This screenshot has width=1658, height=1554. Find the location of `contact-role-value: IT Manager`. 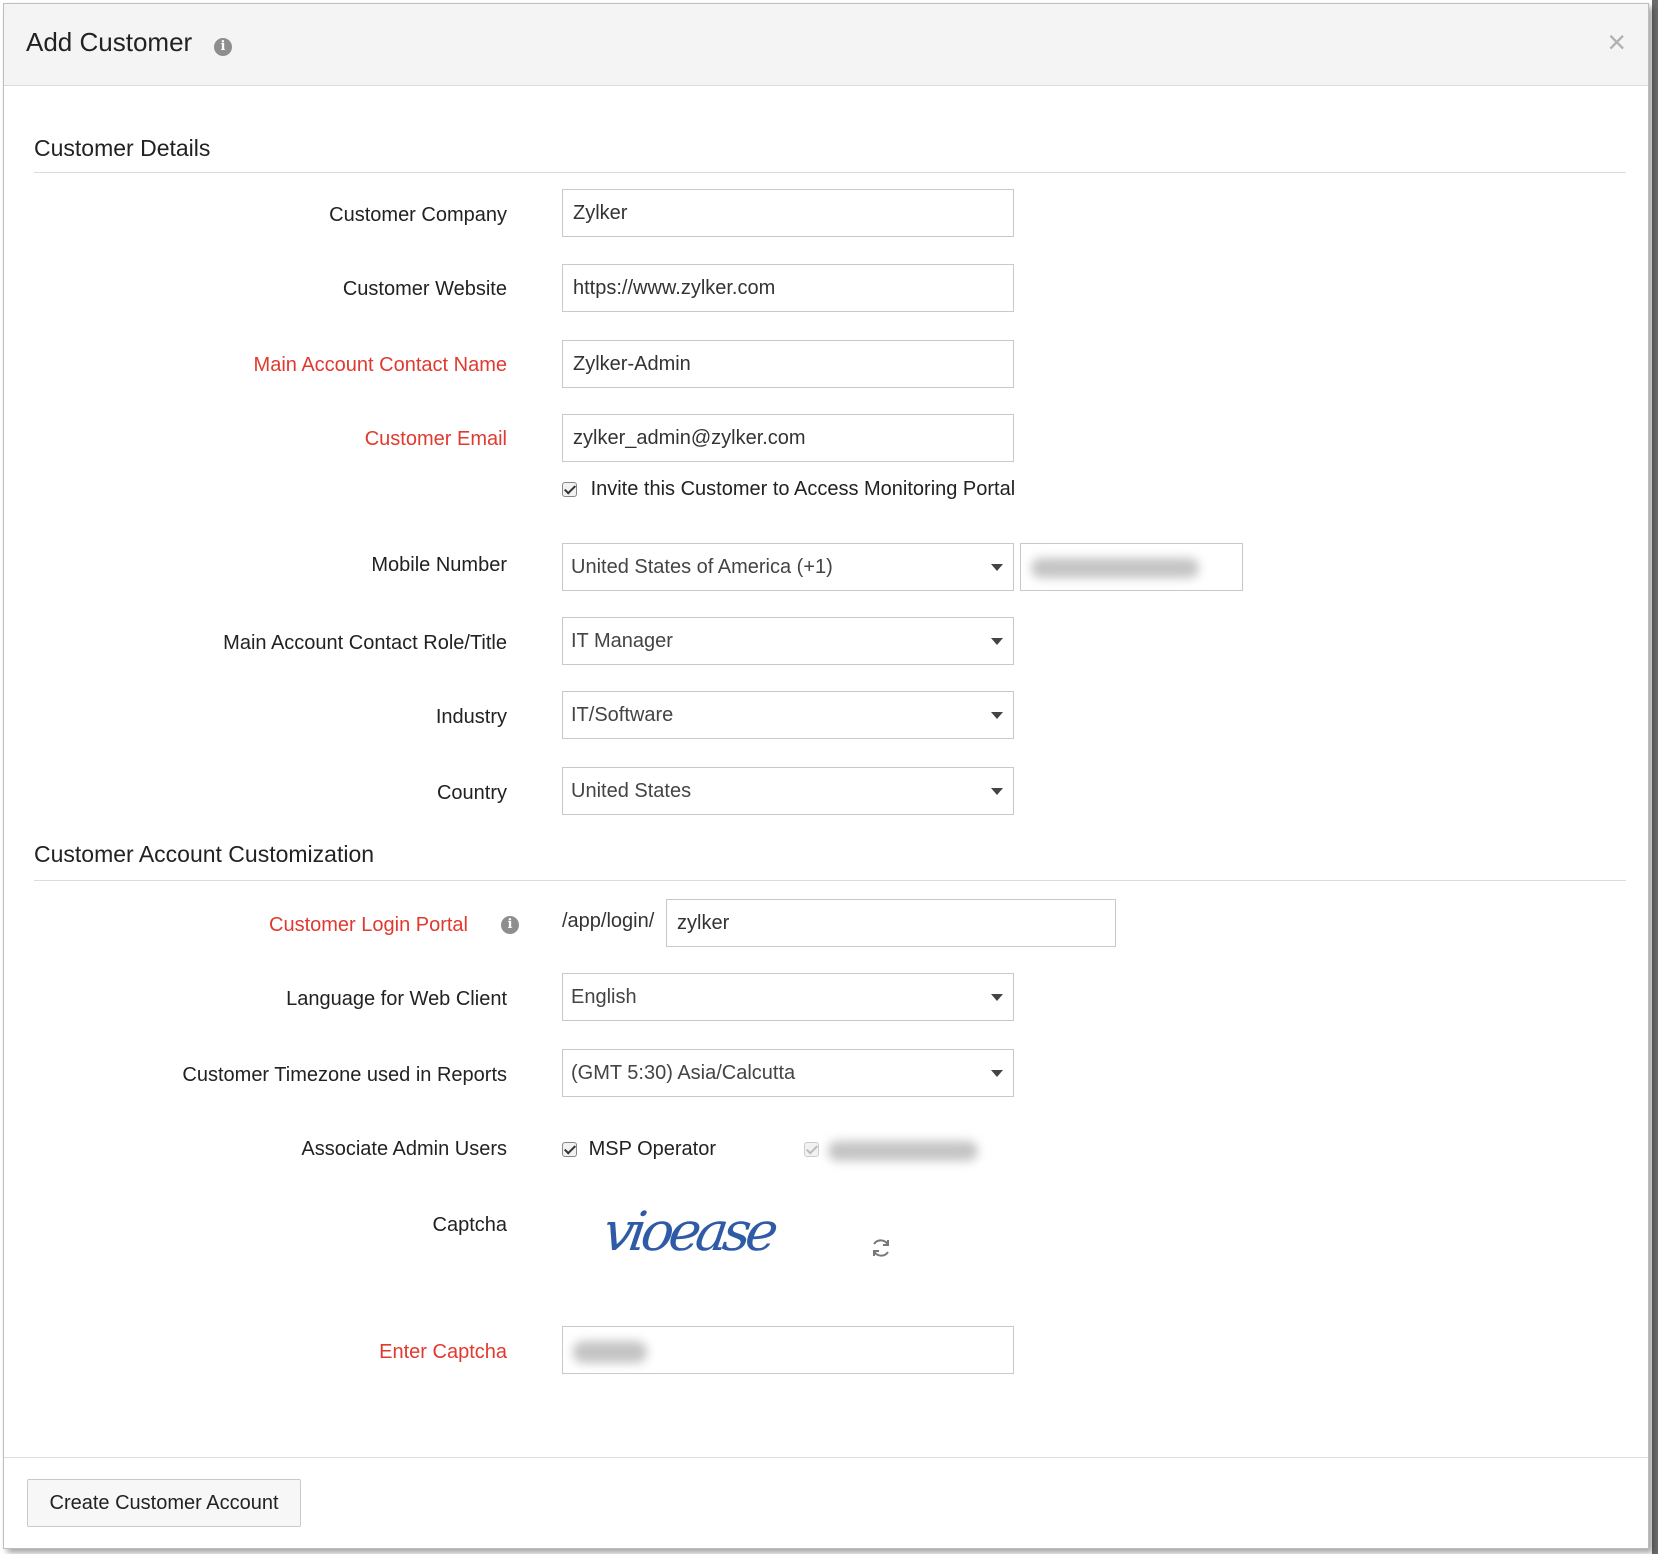

contact-role-value: IT Manager is located at coordinates (622, 641).